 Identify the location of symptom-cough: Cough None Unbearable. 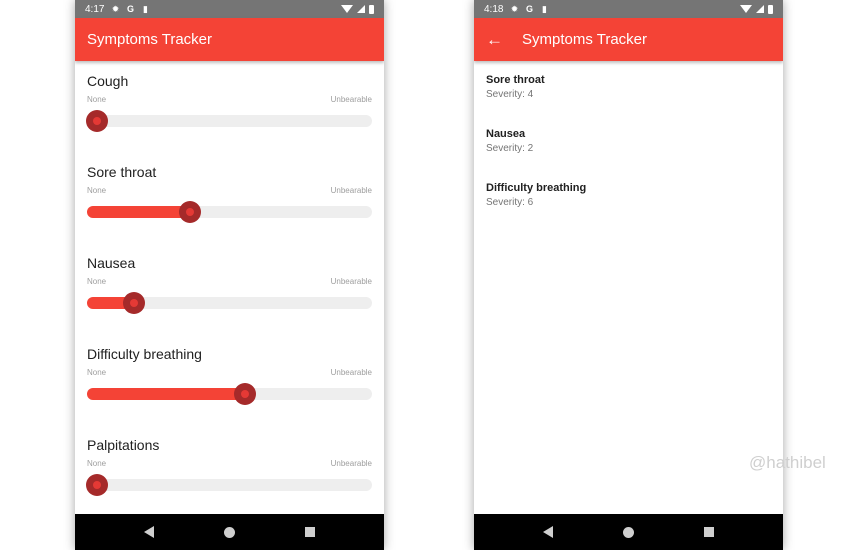
(229, 113).